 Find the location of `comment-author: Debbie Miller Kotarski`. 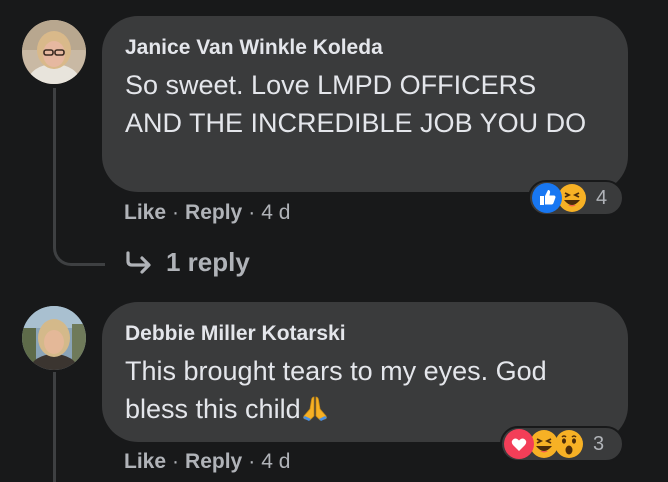

comment-author: Debbie Miller Kotarski is located at coordinates (235, 334).